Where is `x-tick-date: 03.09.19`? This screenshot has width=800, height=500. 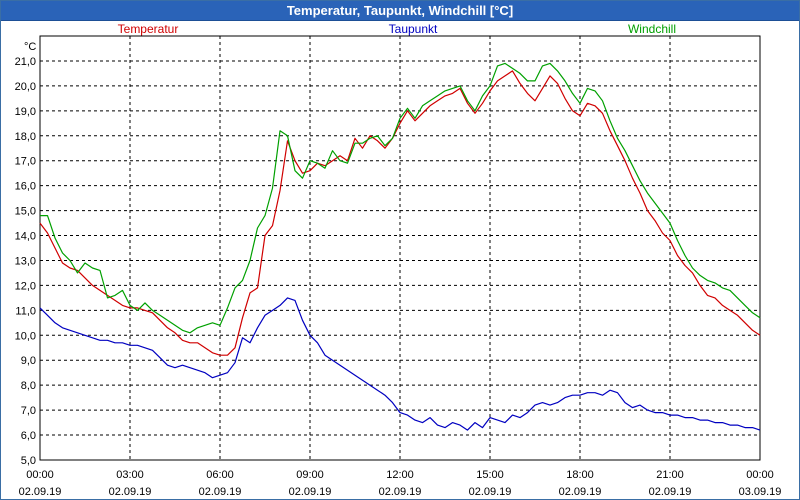
x-tick-date: 03.09.19 is located at coordinates (760, 492).